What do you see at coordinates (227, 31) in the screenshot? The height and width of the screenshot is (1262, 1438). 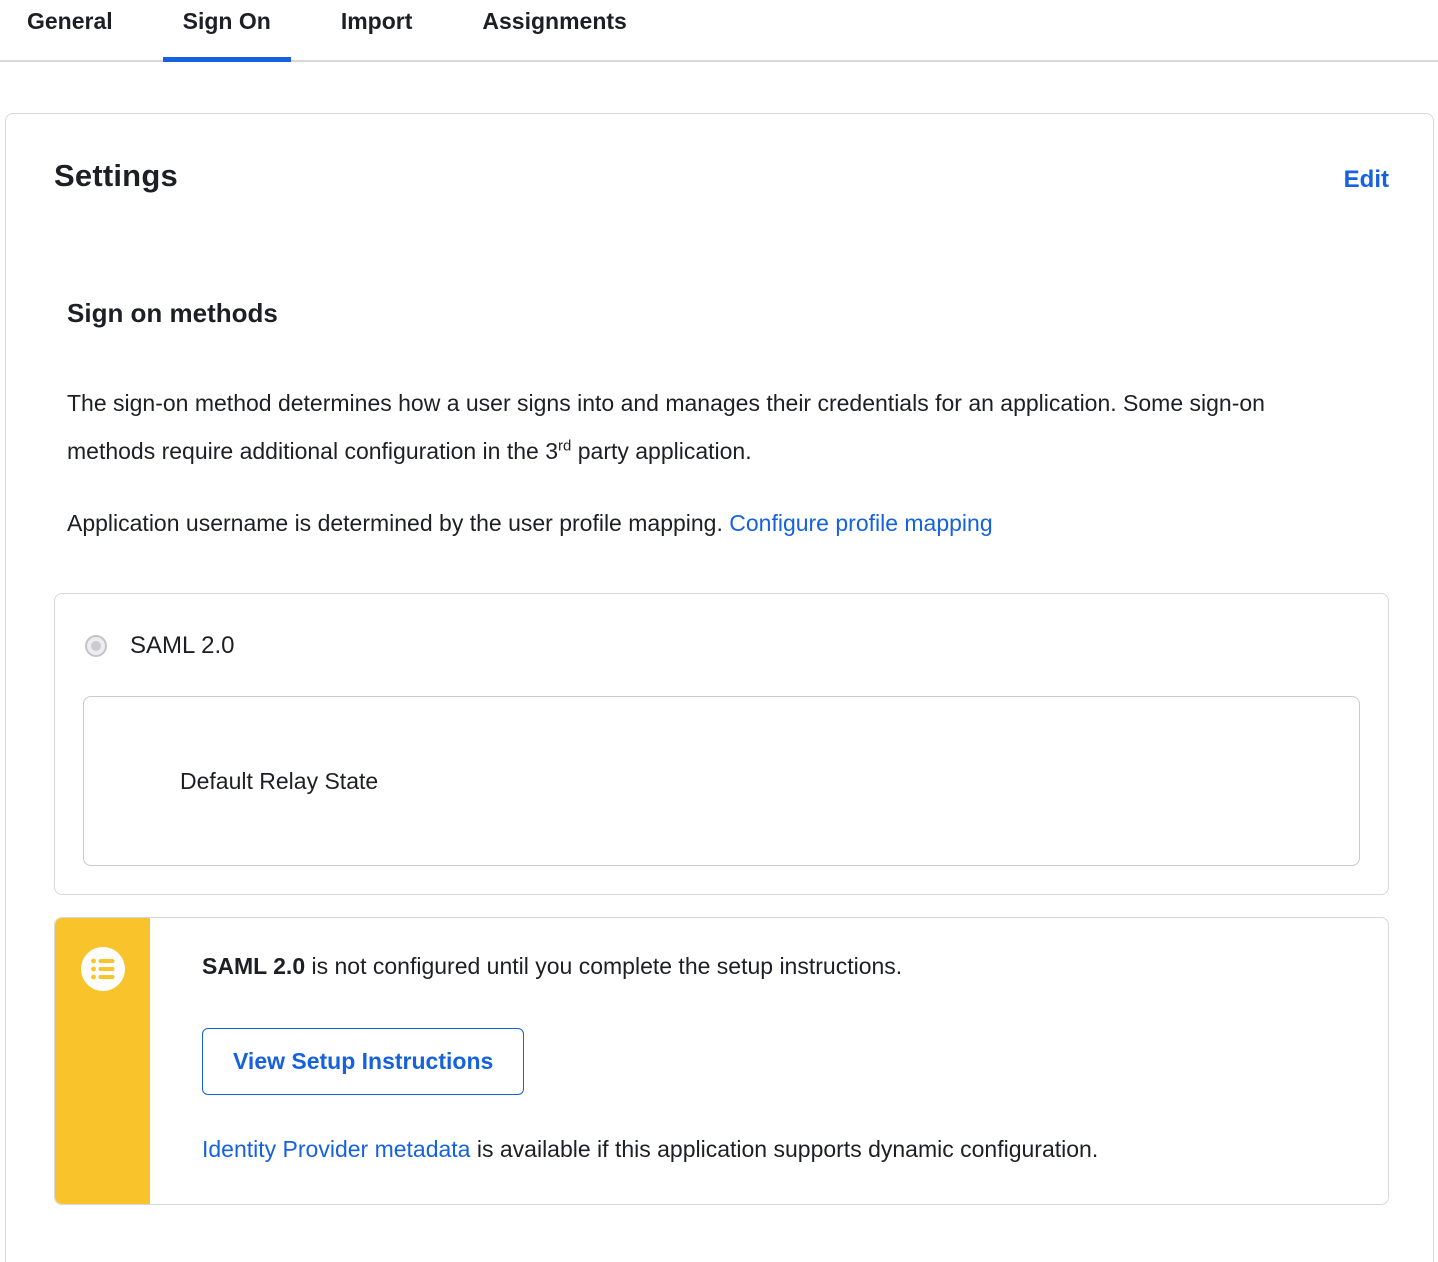 I see `tab-sign-on: Sign On` at bounding box center [227, 31].